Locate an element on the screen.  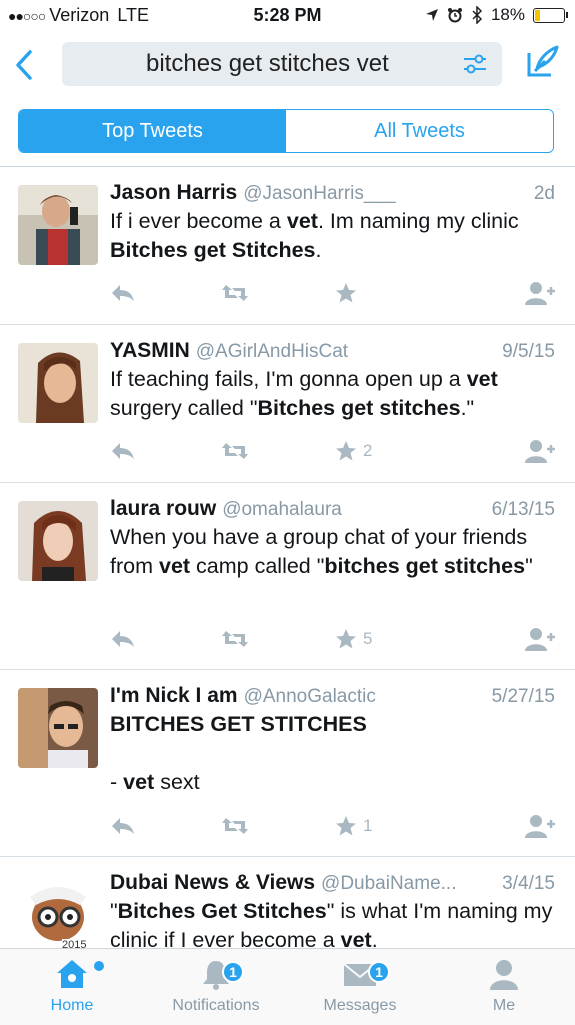
location-arrow-icon is located at coordinates (431, 15).